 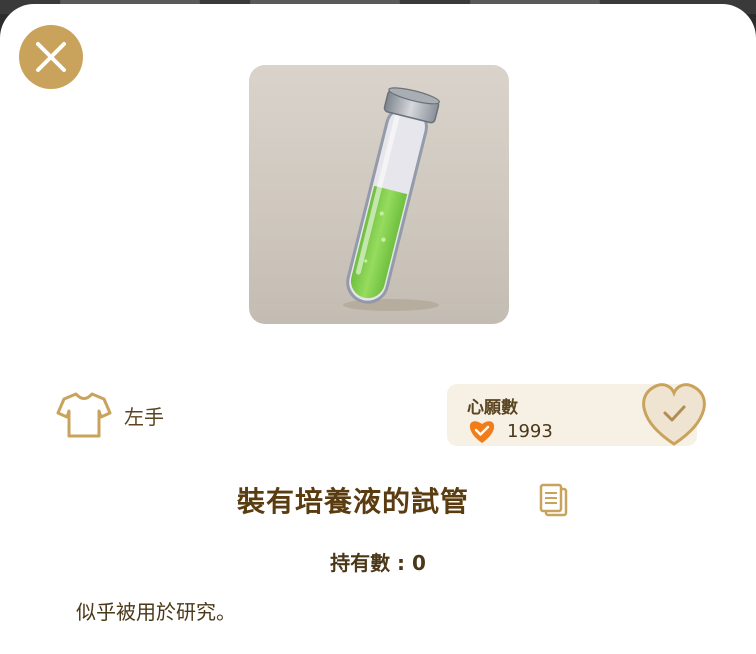 What do you see at coordinates (156, 612) in the screenshot?
I see `item-description: 似乎被用於研究。` at bounding box center [156, 612].